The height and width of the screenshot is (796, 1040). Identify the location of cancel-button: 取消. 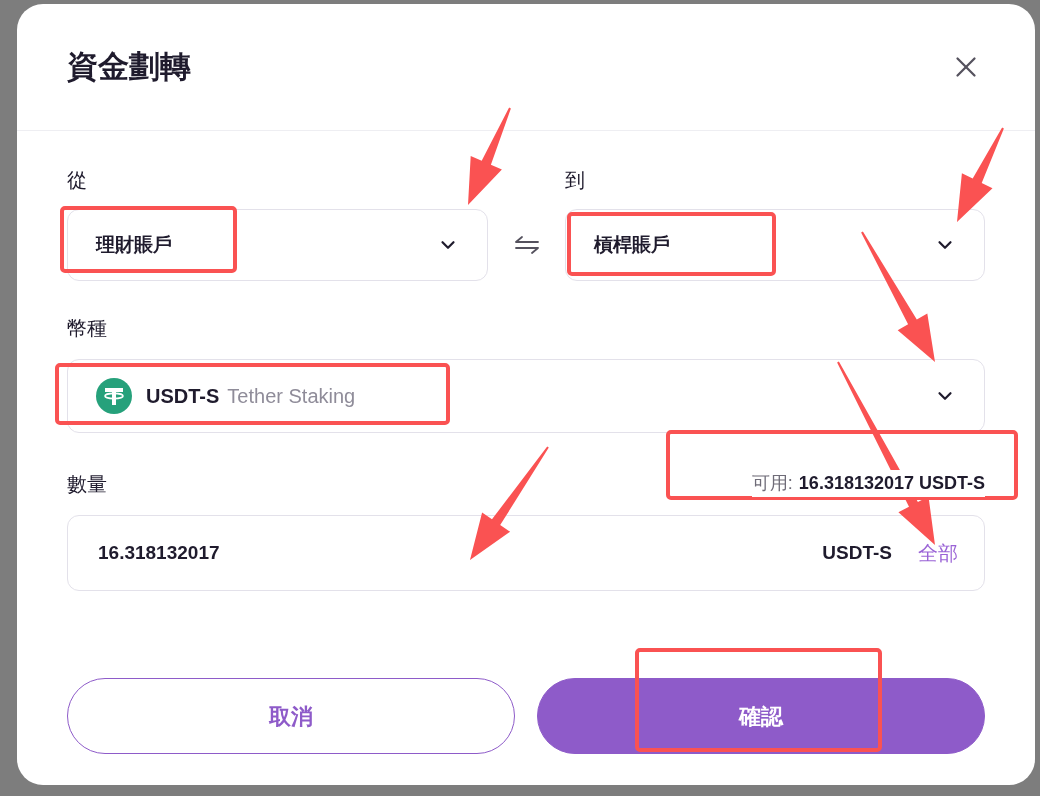
(291, 716).